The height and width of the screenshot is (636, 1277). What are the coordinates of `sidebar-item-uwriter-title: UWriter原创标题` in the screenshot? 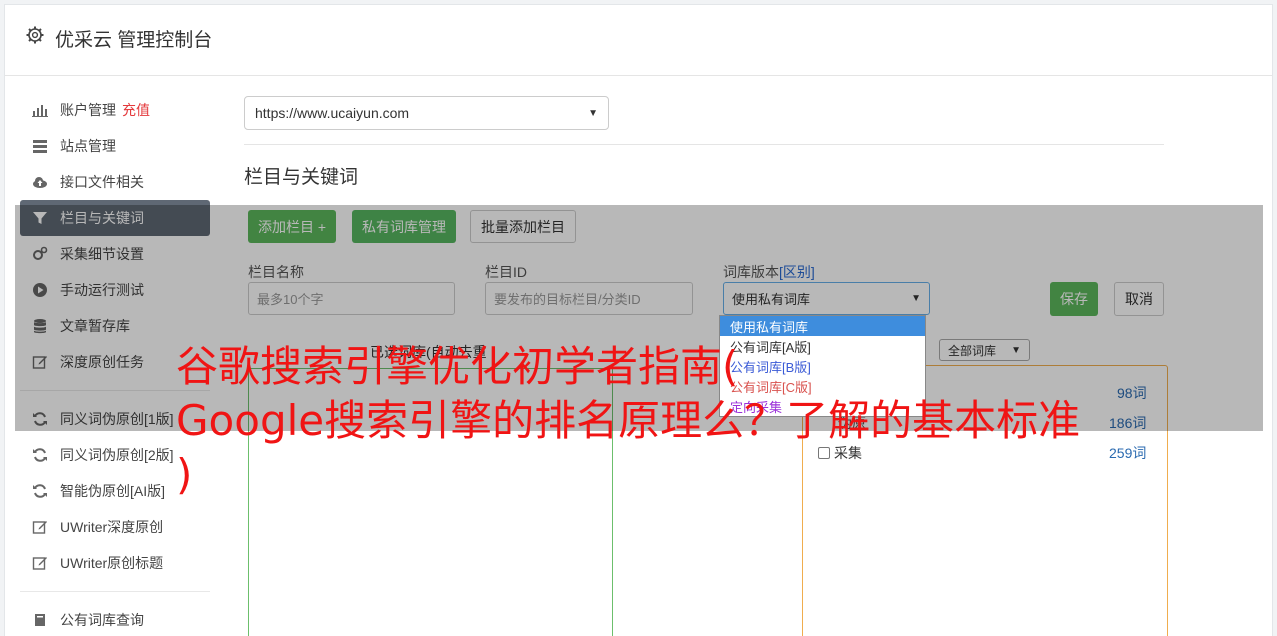 It's located at (115, 563).